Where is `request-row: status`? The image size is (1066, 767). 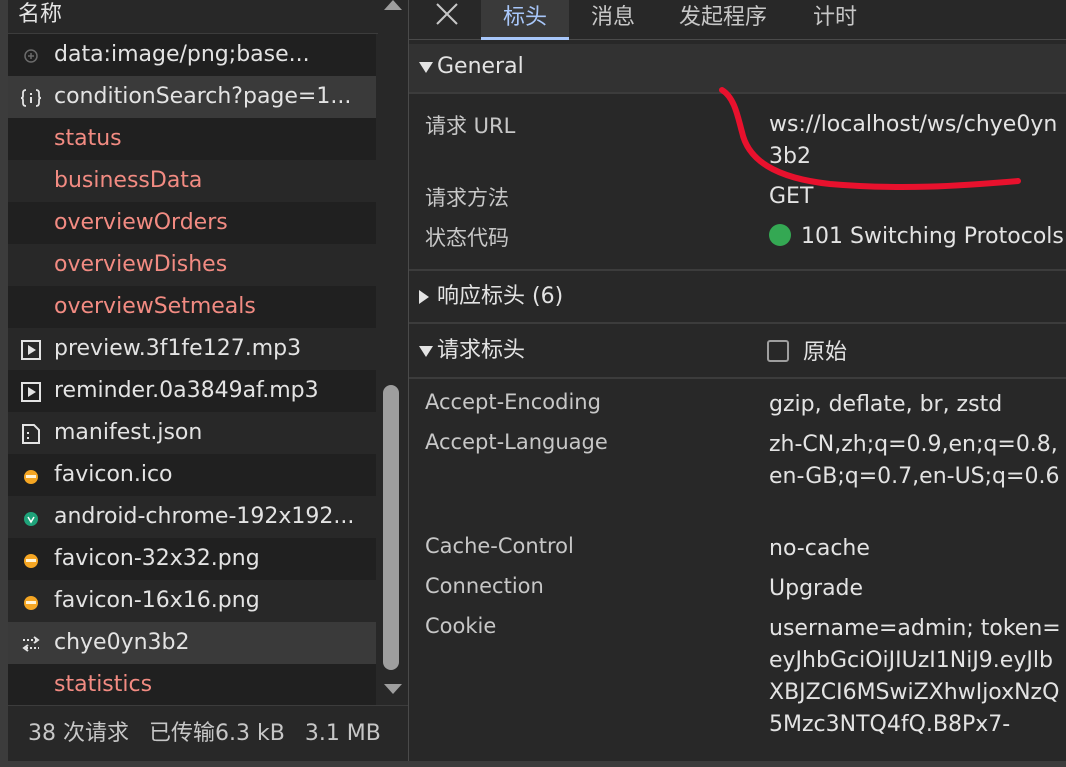
request-row: status is located at coordinates (192, 139).